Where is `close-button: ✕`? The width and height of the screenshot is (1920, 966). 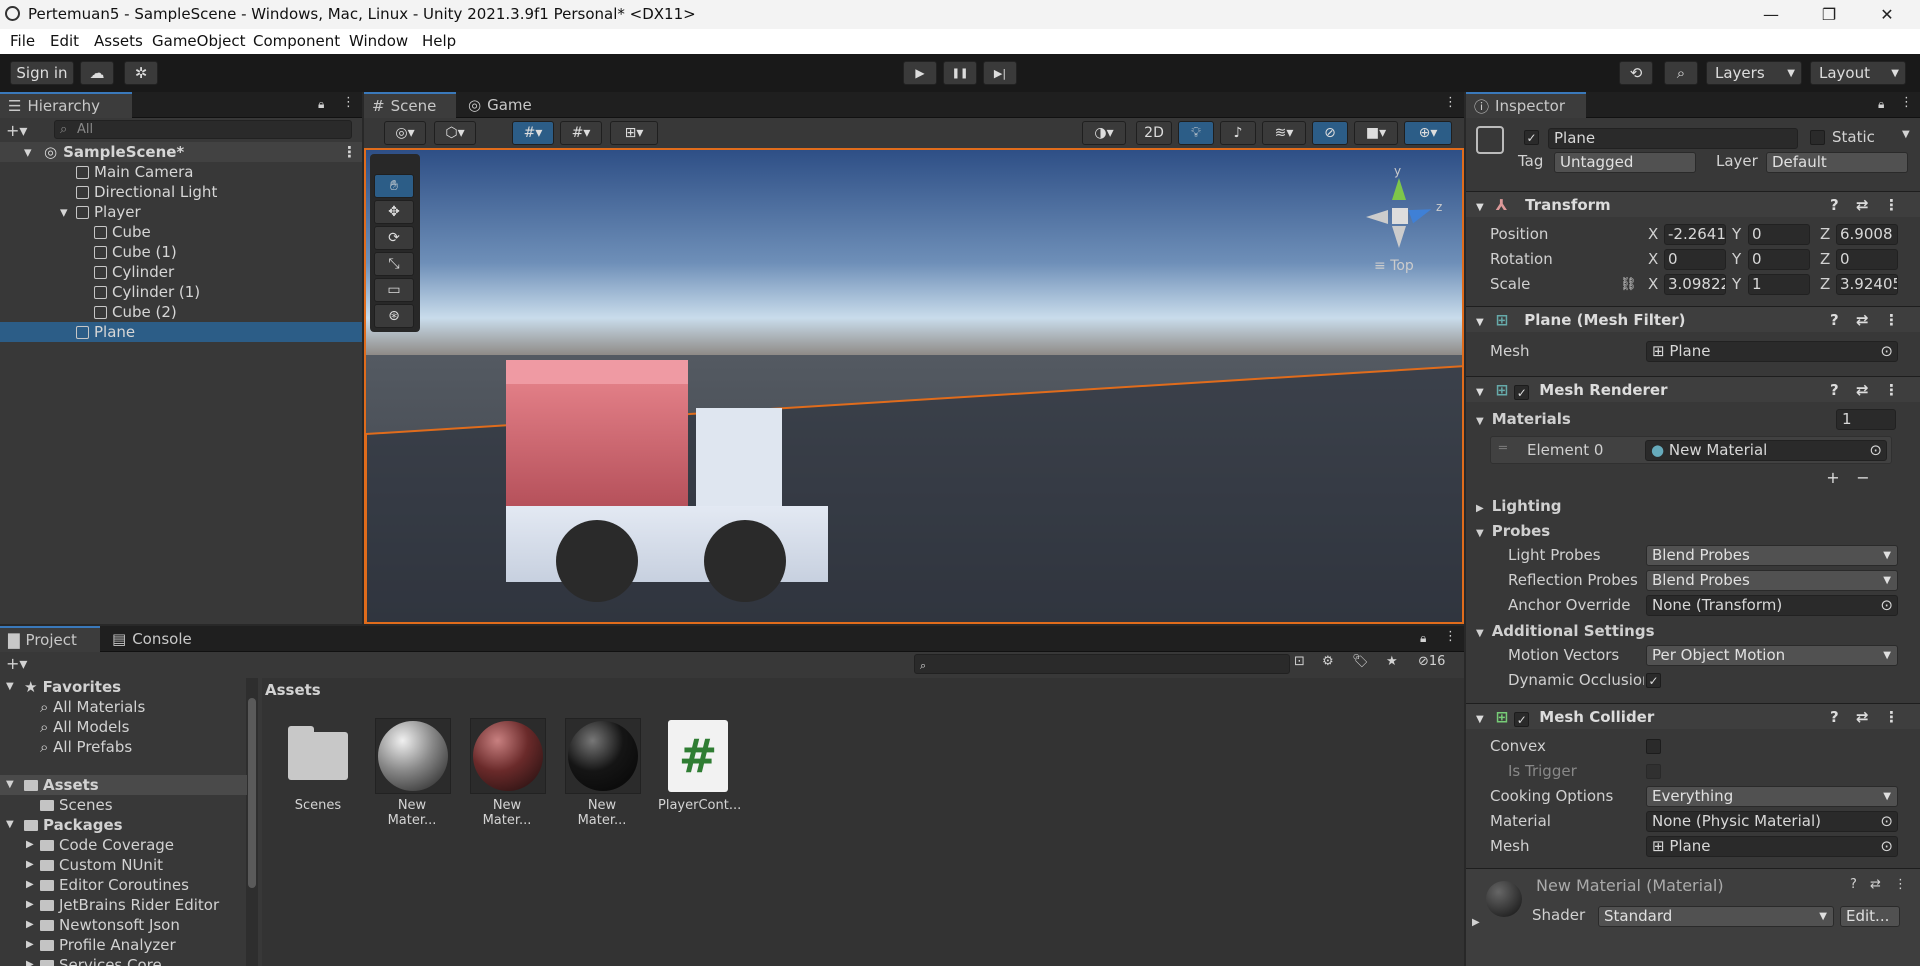 close-button: ✕ is located at coordinates (1887, 14).